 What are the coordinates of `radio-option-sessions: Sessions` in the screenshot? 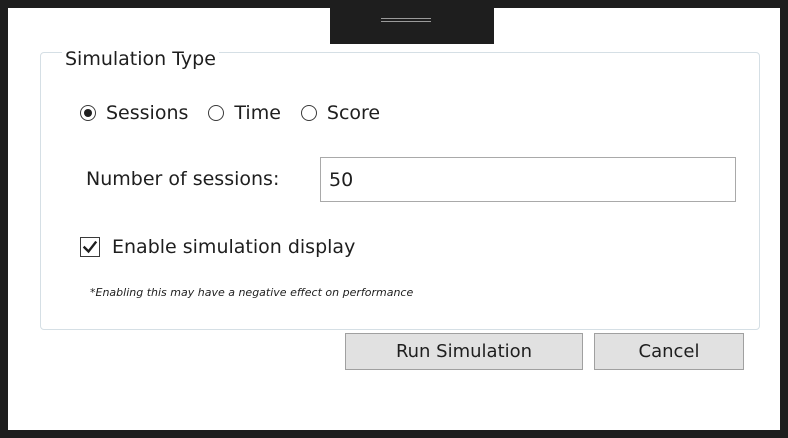 It's located at (134, 113).